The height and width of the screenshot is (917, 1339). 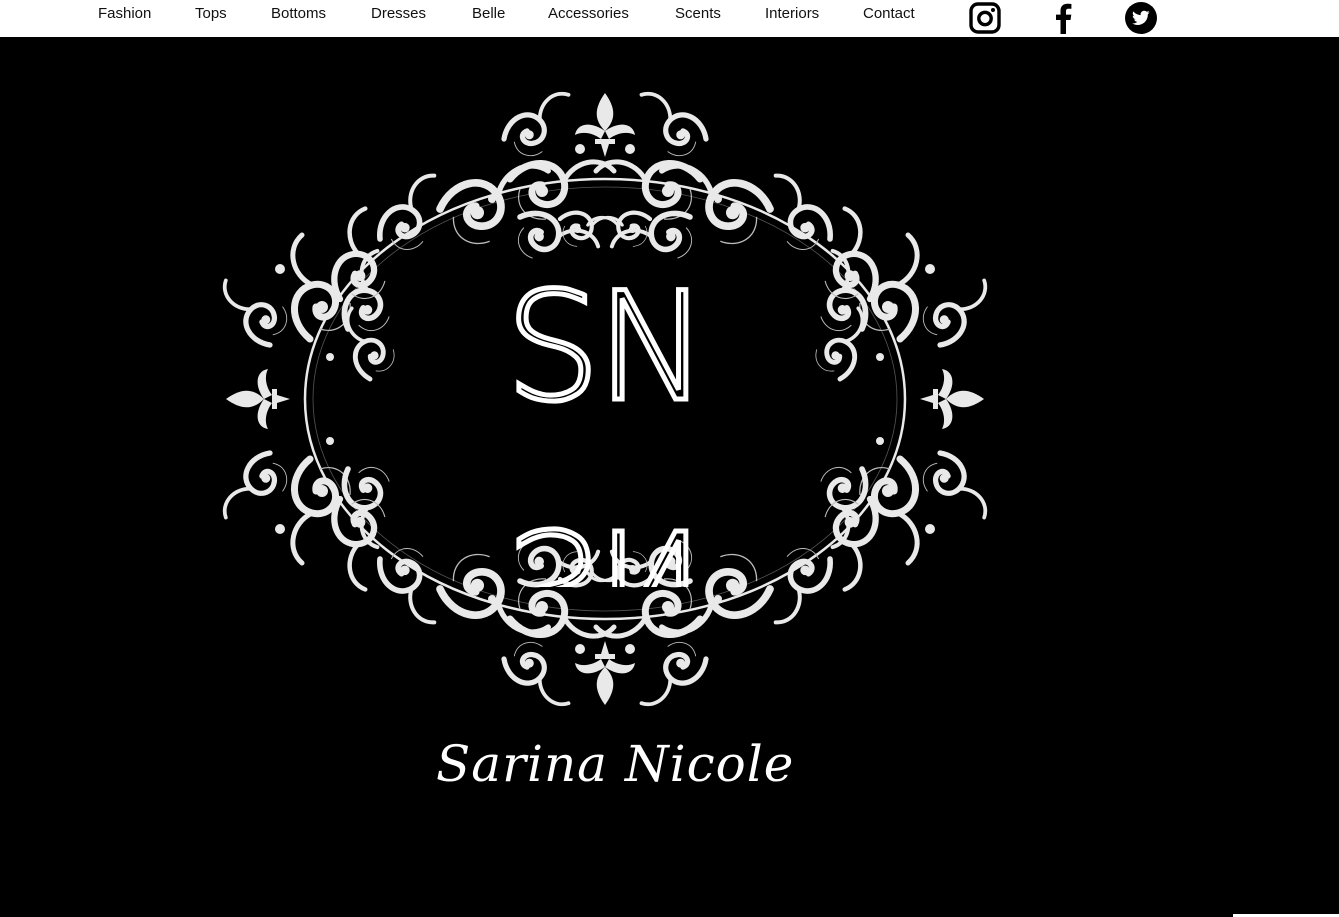 I want to click on instagram-link, so click(x=985, y=17).